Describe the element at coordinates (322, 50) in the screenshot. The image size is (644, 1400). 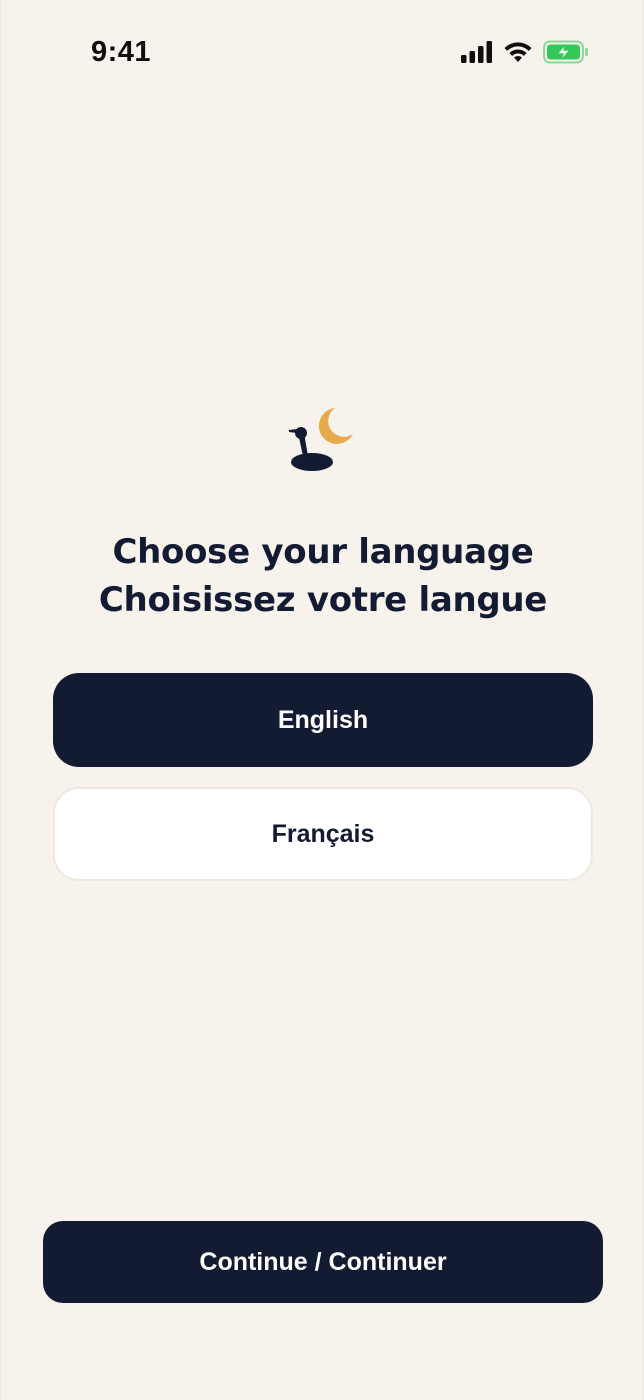
I see `status-bar: 9:41` at that location.